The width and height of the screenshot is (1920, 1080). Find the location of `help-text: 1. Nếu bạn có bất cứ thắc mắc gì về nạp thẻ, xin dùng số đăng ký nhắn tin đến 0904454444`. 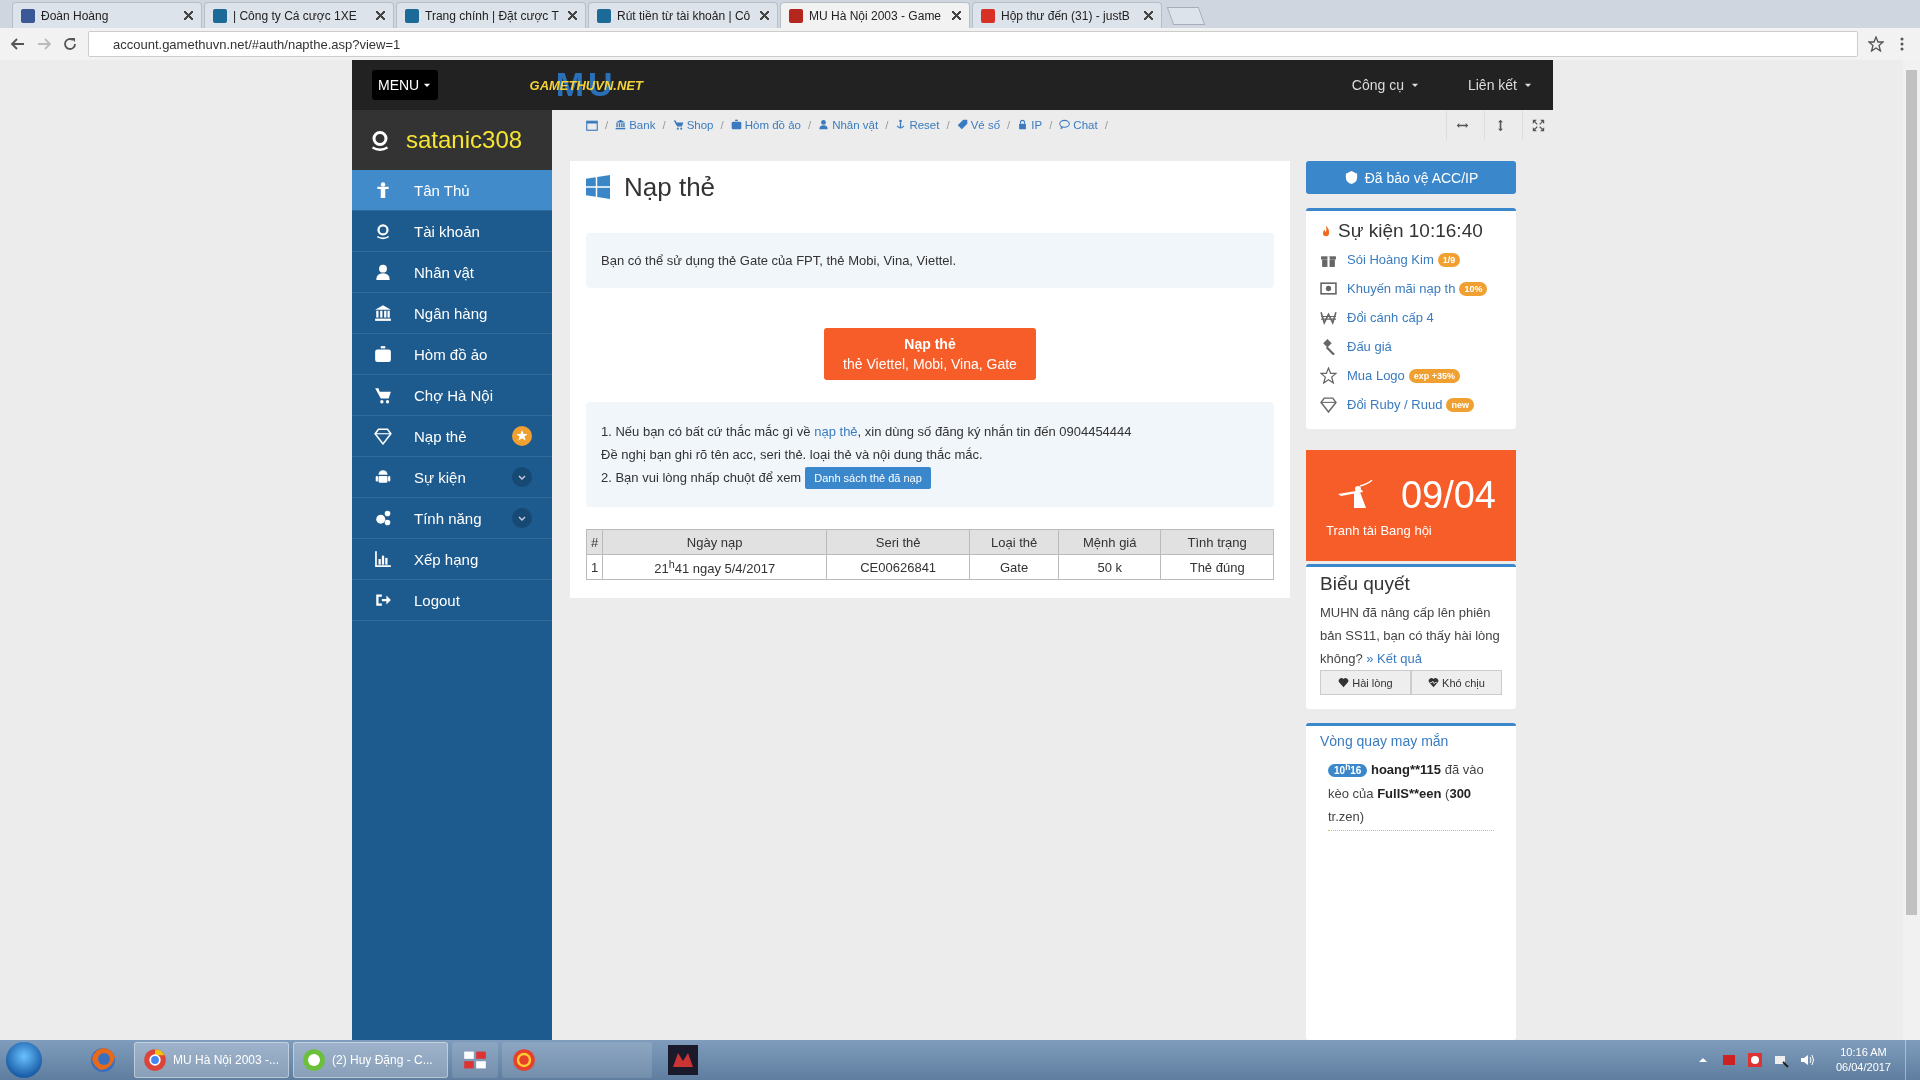

help-text: 1. Nếu bạn có bất cứ thắc mắc gì về nạp thẻ, xin dùng số đăng ký nhắn tin đến 0904454444 is located at coordinates (867, 432).